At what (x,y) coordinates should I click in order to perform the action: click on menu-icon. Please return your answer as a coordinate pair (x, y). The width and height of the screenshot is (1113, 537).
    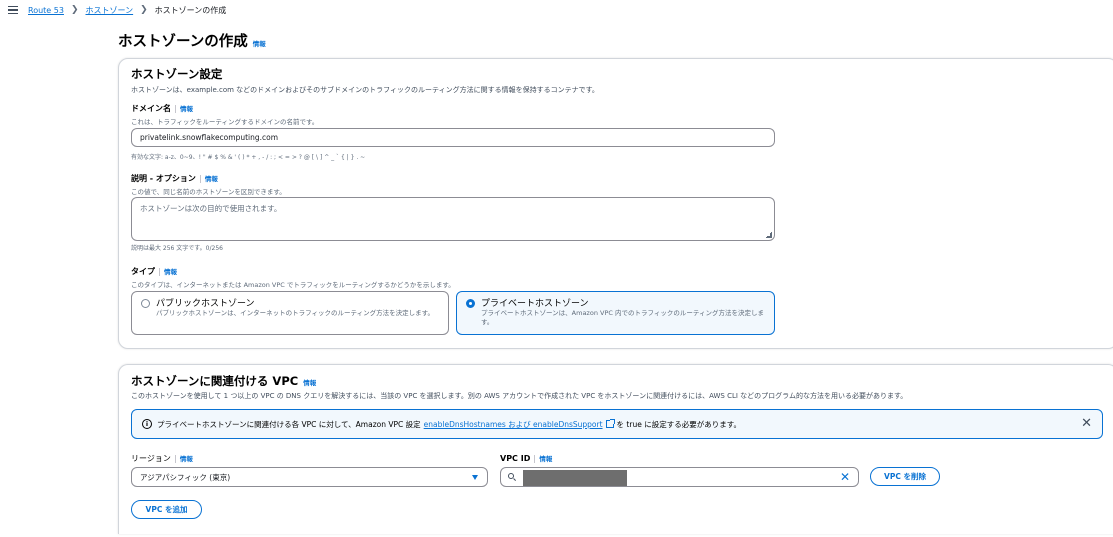
    Looking at the image, I should click on (13, 10).